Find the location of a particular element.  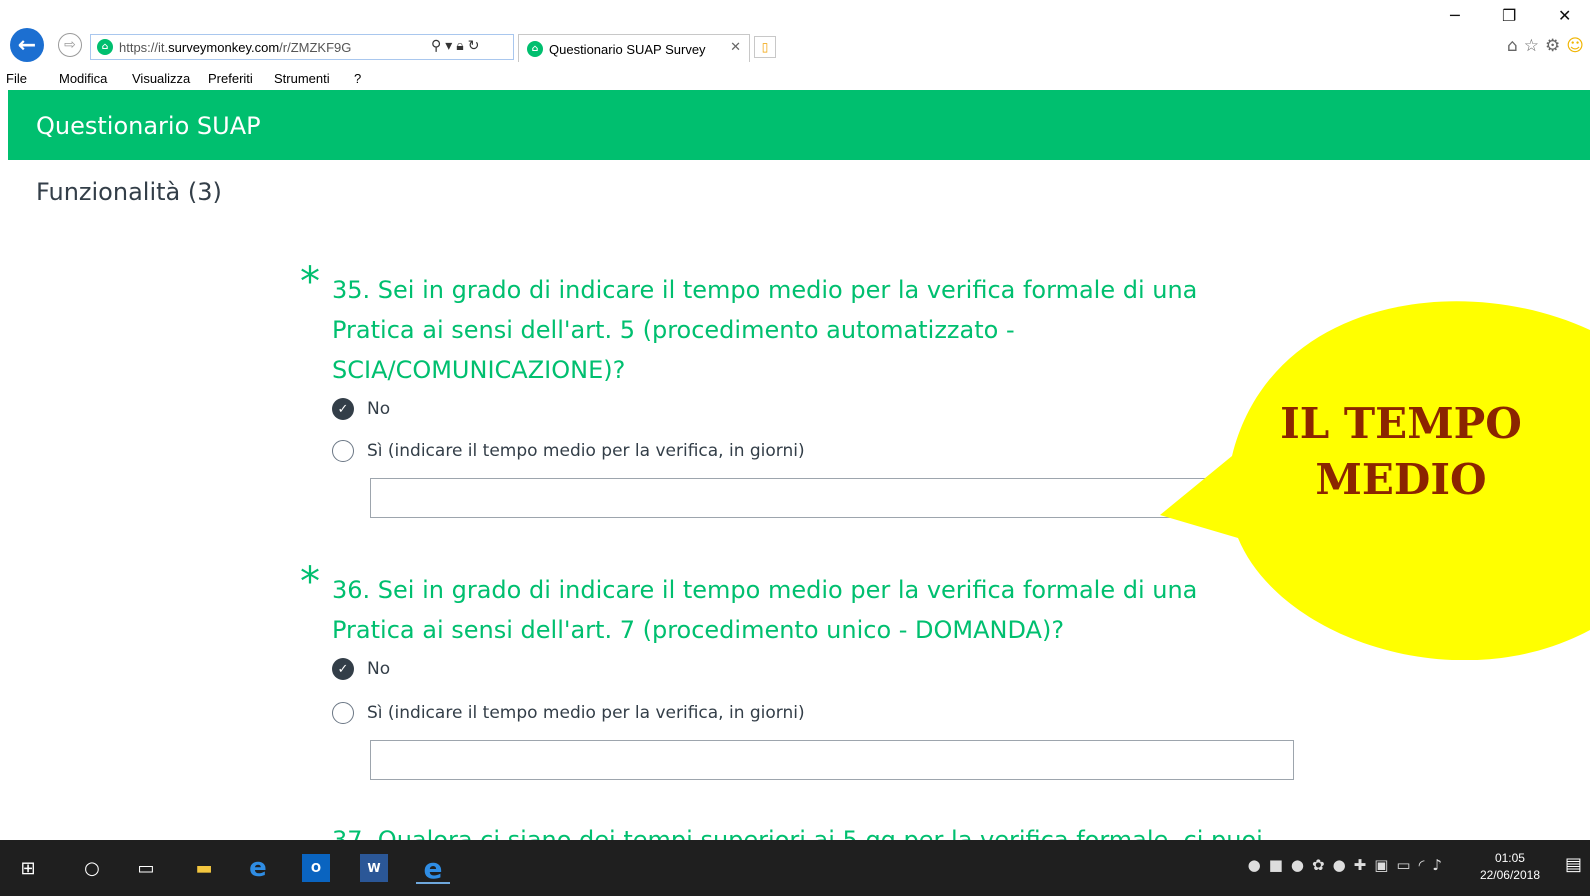

clock-date: 22/06/2018 is located at coordinates (1509, 875).